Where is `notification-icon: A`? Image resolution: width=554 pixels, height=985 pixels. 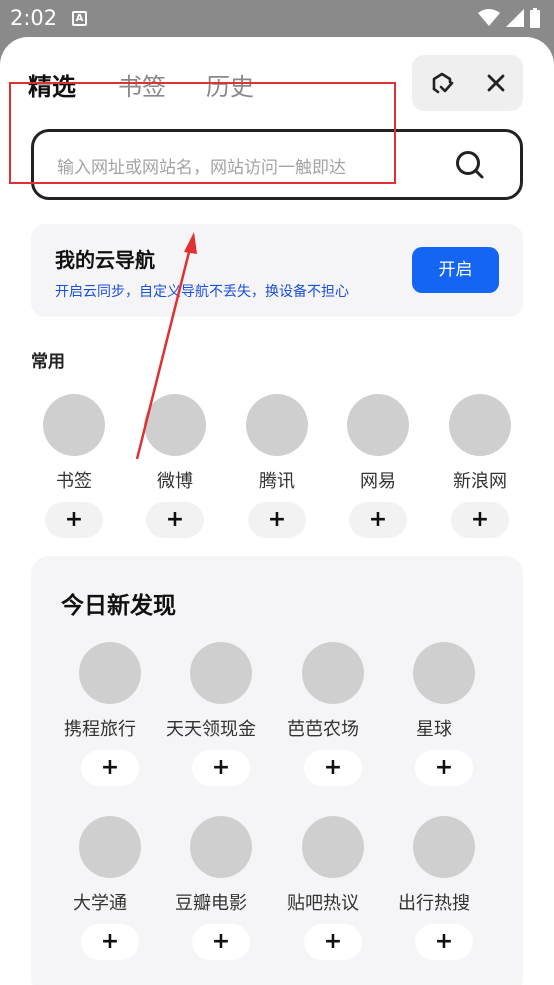 notification-icon: A is located at coordinates (79, 18).